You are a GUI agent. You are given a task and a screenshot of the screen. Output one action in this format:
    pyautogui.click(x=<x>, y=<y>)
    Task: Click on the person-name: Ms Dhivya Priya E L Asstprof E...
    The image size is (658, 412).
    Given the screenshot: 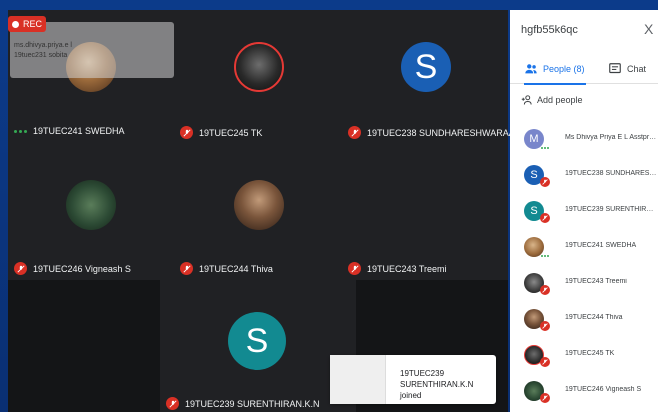 What is the action you would take?
    pyautogui.click(x=611, y=137)
    